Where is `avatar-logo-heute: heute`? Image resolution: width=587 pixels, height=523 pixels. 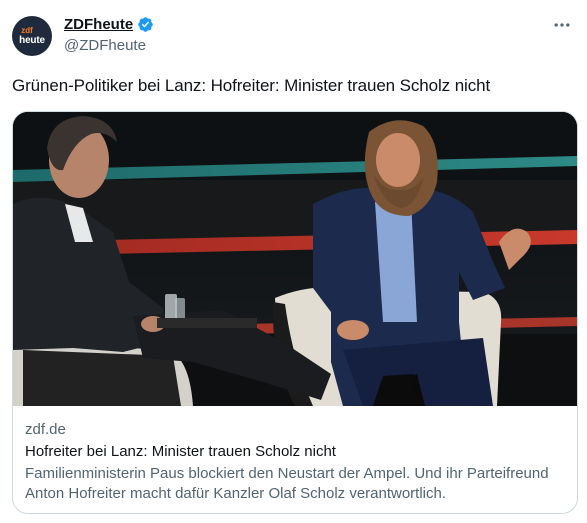 avatar-logo-heute: heute is located at coordinates (32, 40).